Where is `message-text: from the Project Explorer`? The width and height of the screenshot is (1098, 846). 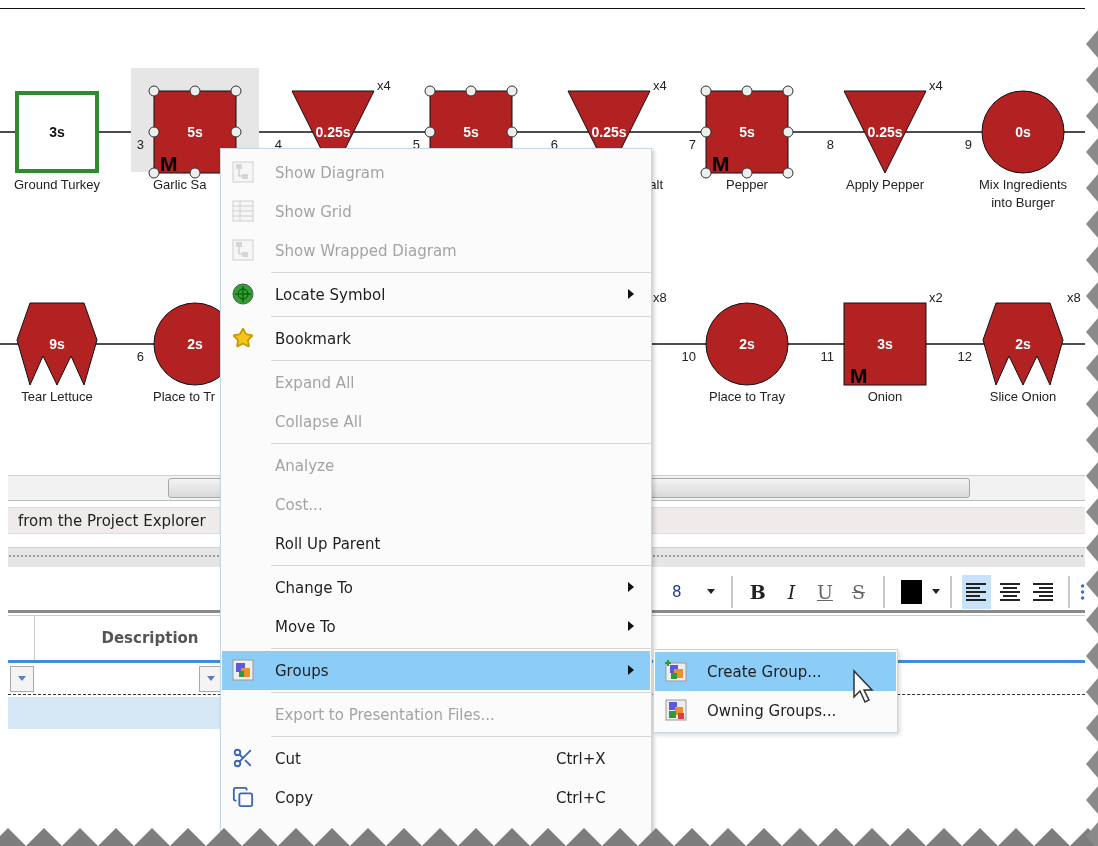 message-text: from the Project Explorer is located at coordinates (112, 520).